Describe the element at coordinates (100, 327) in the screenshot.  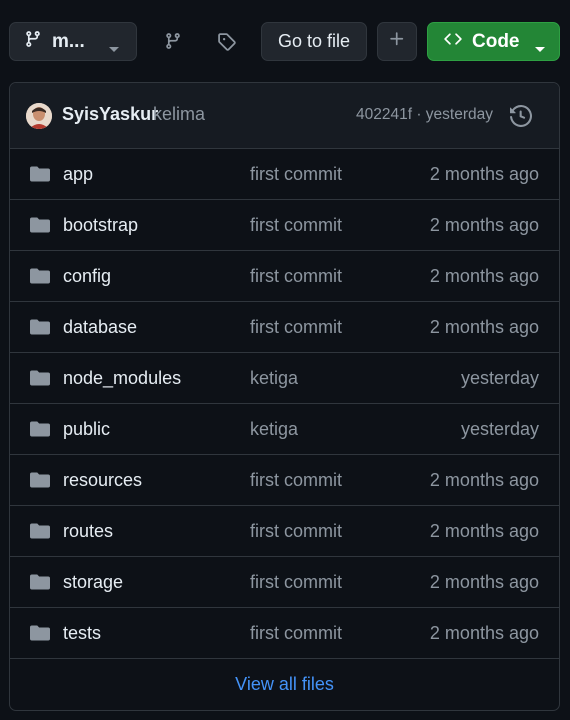
I see `file-name-link: database` at that location.